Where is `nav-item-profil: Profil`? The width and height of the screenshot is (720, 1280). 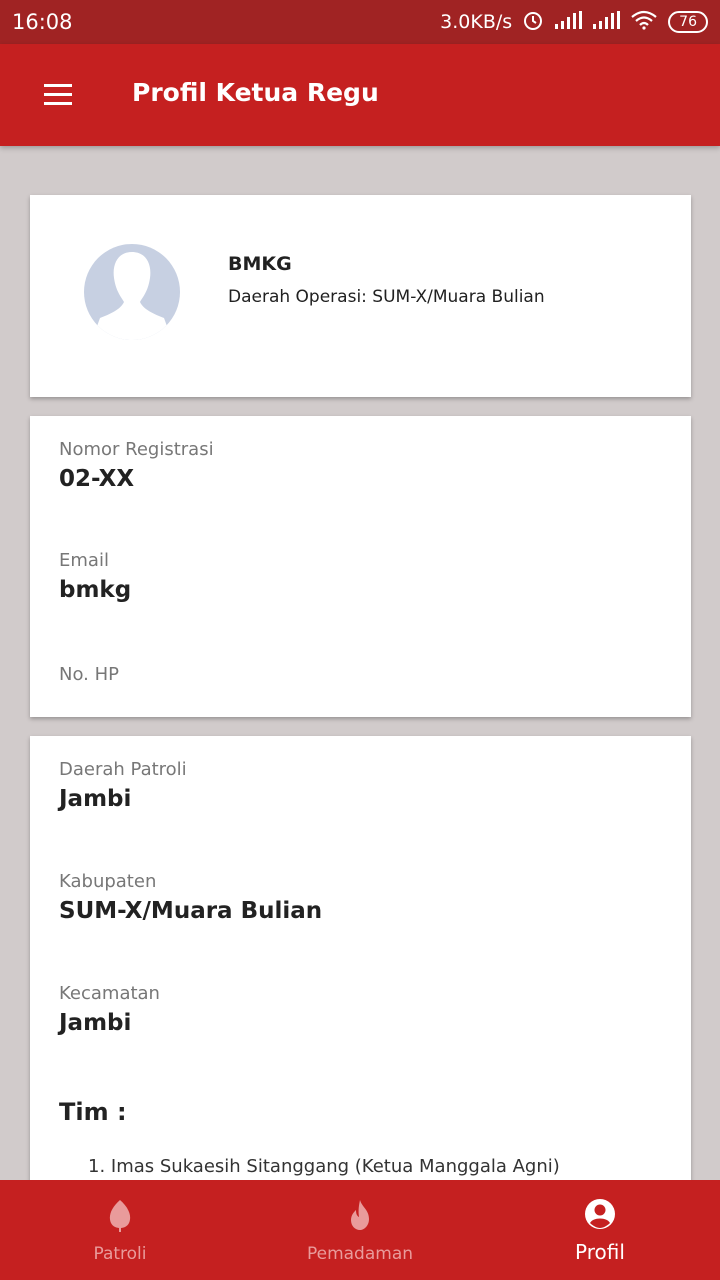 nav-item-profil: Profil is located at coordinates (600, 1230).